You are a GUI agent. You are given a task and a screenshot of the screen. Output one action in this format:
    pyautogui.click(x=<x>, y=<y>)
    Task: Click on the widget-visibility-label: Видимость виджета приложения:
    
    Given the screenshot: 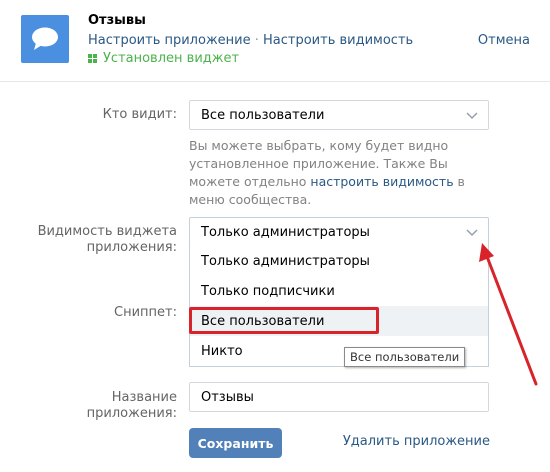 What is the action you would take?
    pyautogui.click(x=98, y=240)
    